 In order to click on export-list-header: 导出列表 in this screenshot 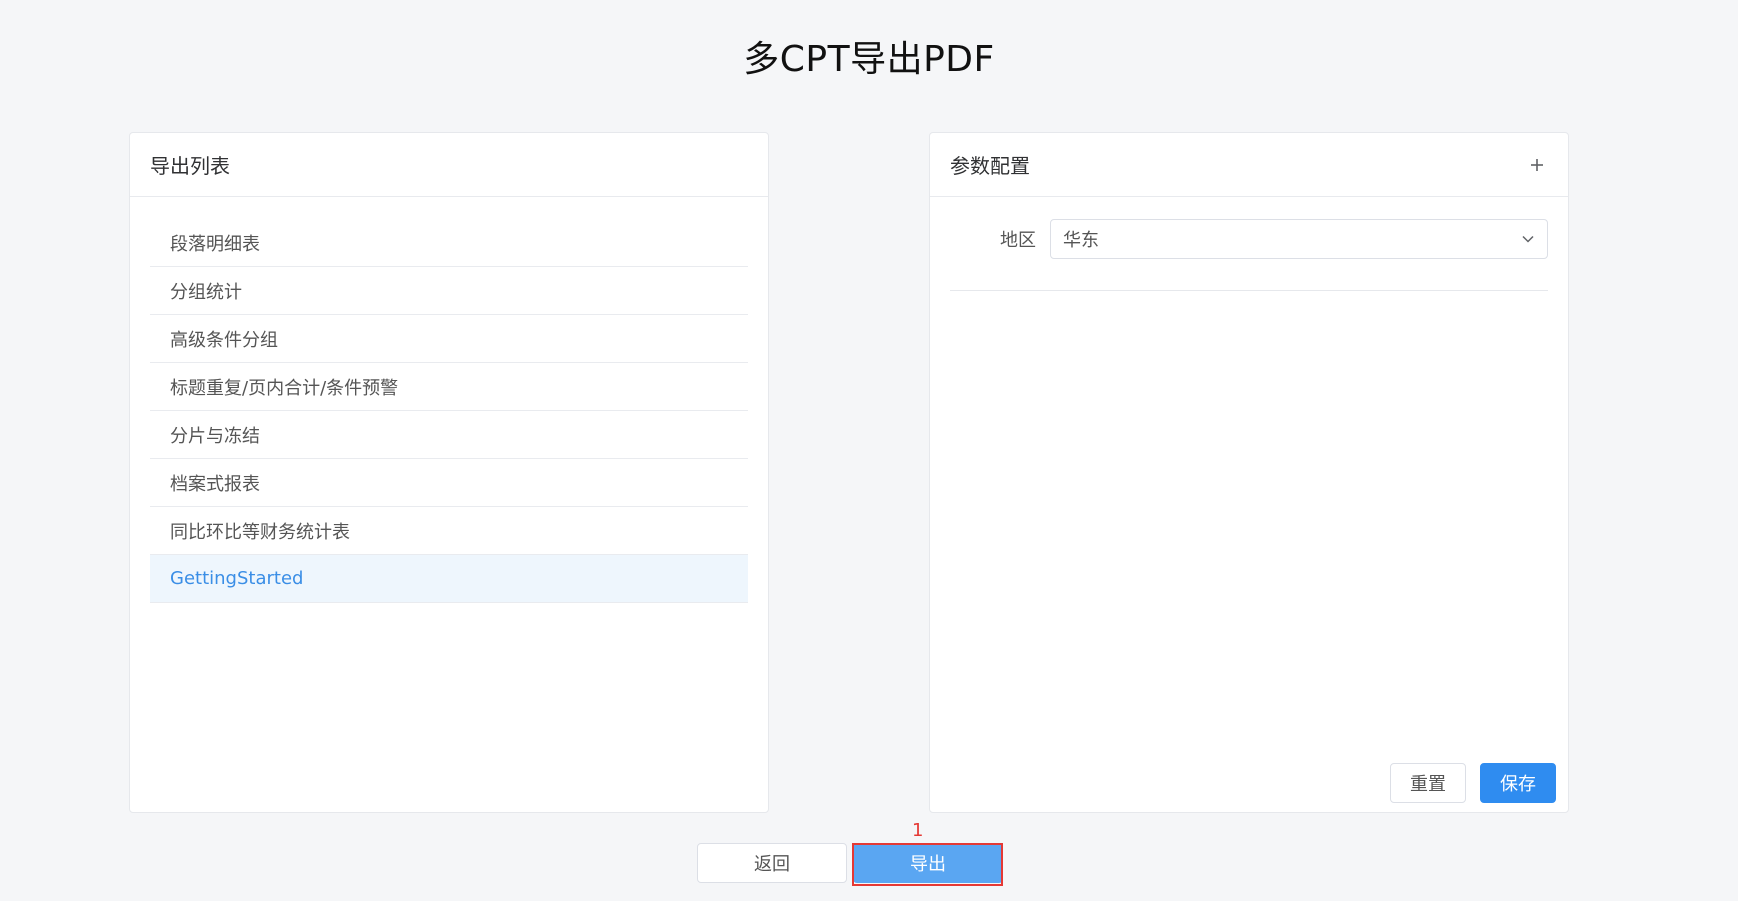, I will do `click(449, 165)`.